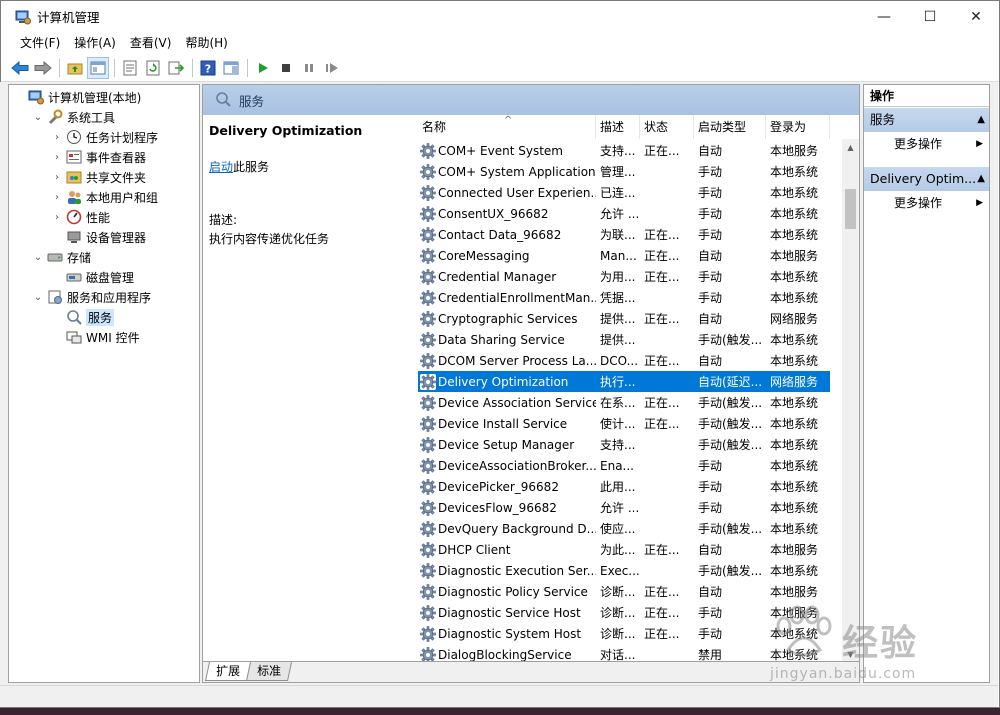 The image size is (1000, 715). I want to click on restart-service-button, so click(332, 68).